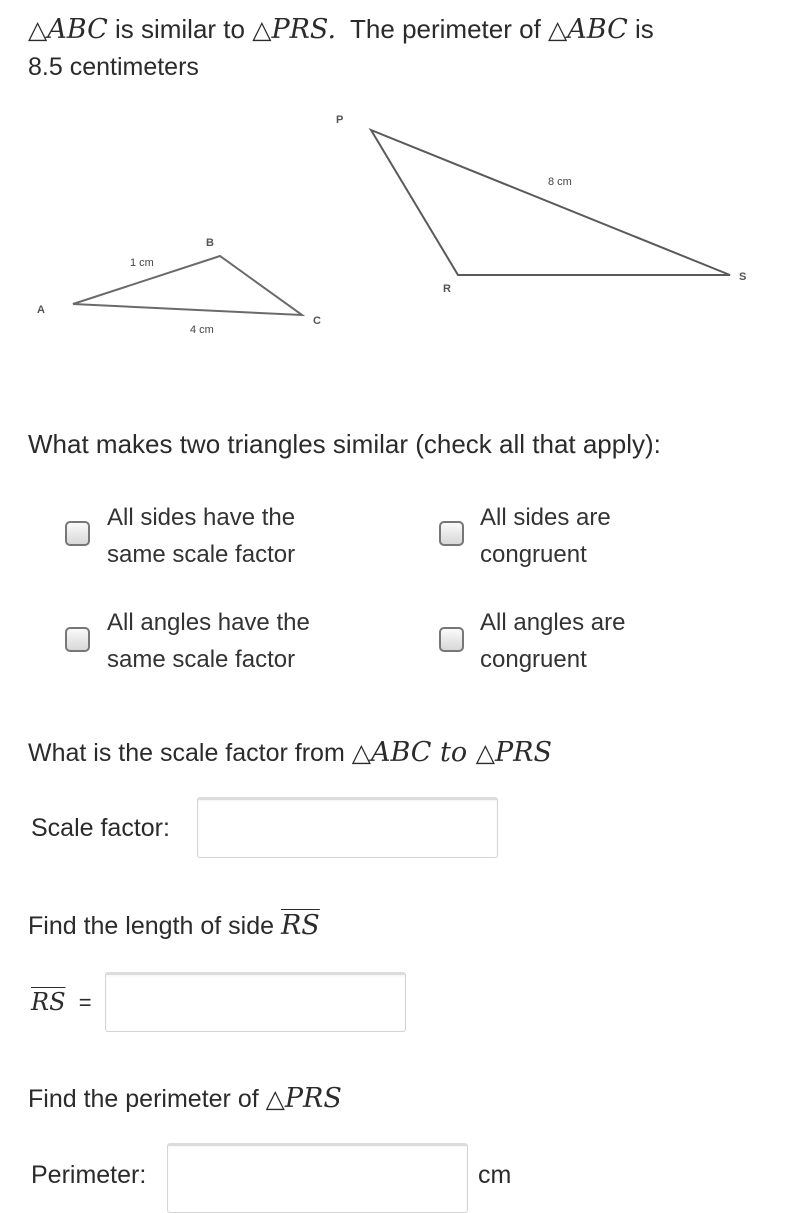 The image size is (793, 1213). Describe the element at coordinates (89, 1175) in the screenshot. I see `perimeter-label: Perimeter:` at that location.